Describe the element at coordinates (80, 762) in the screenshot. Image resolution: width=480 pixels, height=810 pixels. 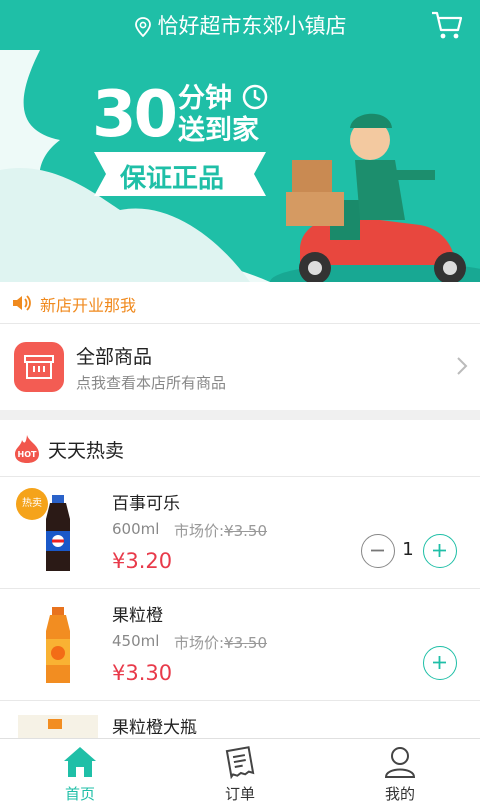
I see `home-icon` at that location.